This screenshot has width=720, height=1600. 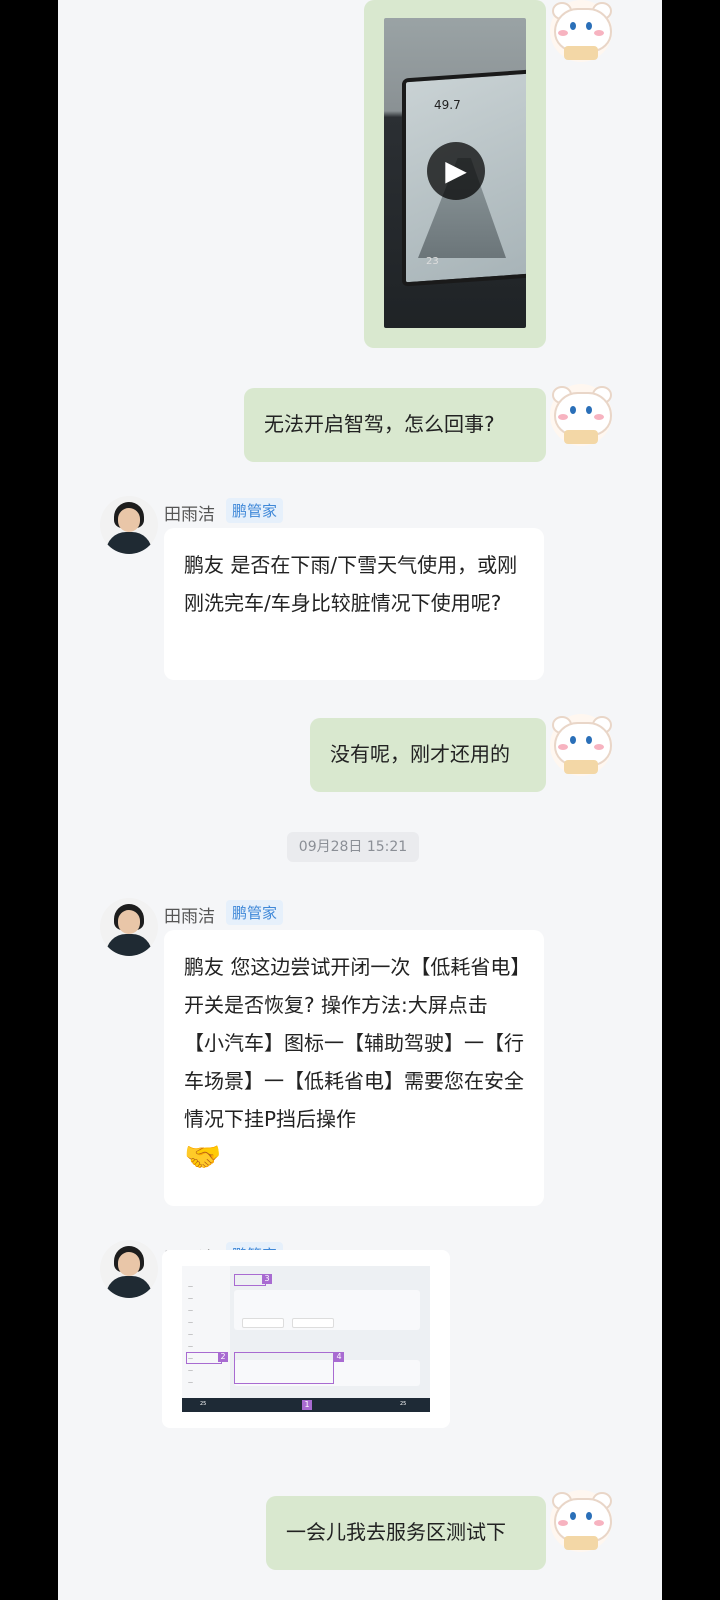 What do you see at coordinates (395, 425) in the screenshot?
I see `user-message: 无法开启智驾，怎么回事?` at bounding box center [395, 425].